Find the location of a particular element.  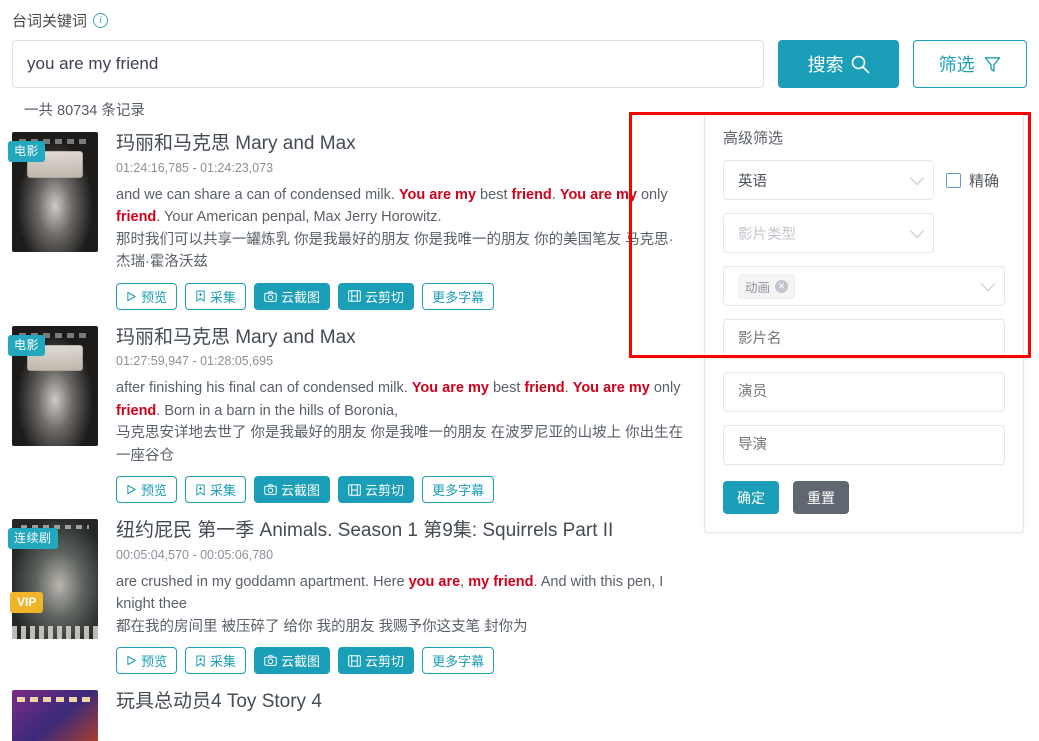

actor-row is located at coordinates (864, 392).